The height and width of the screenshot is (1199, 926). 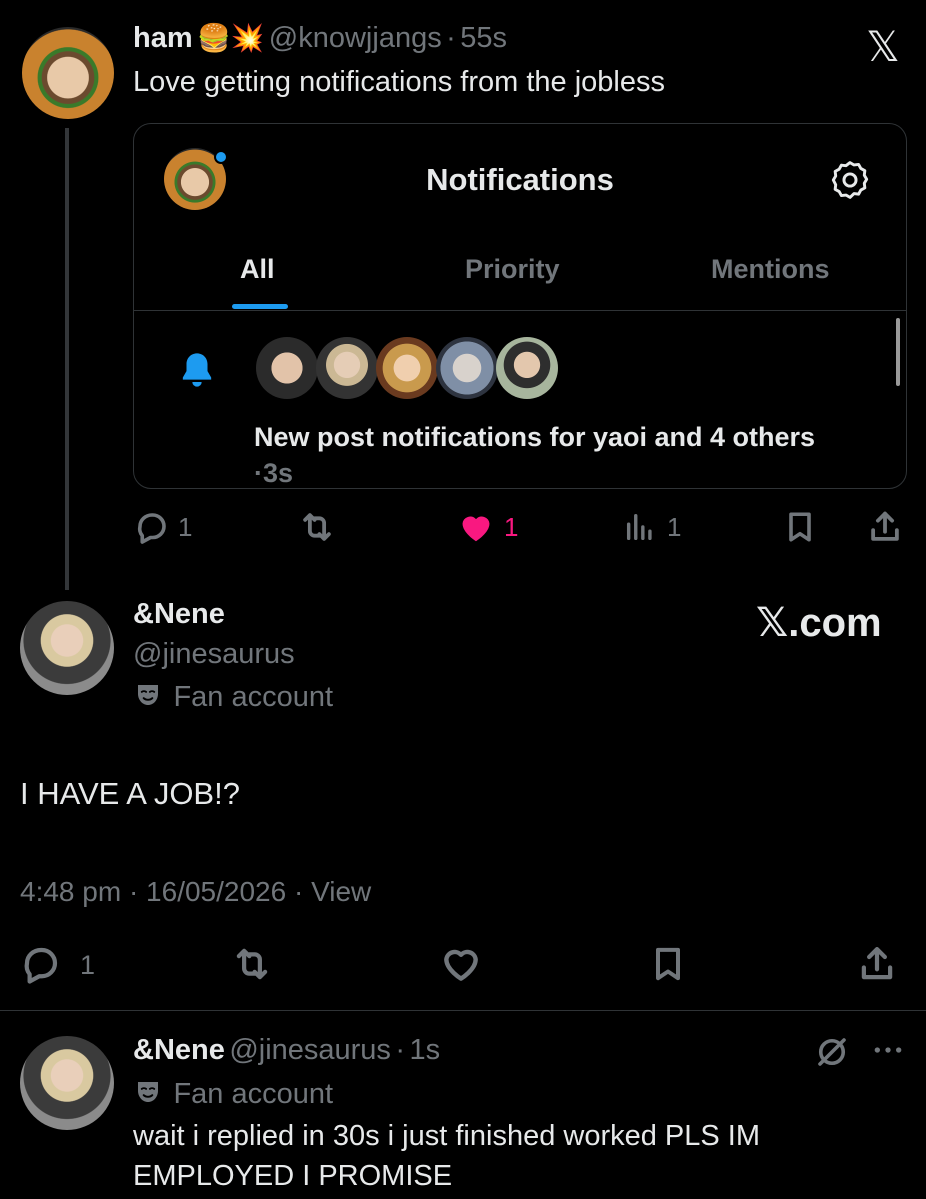 What do you see at coordinates (850, 180) in the screenshot?
I see `settings-gear-icon` at bounding box center [850, 180].